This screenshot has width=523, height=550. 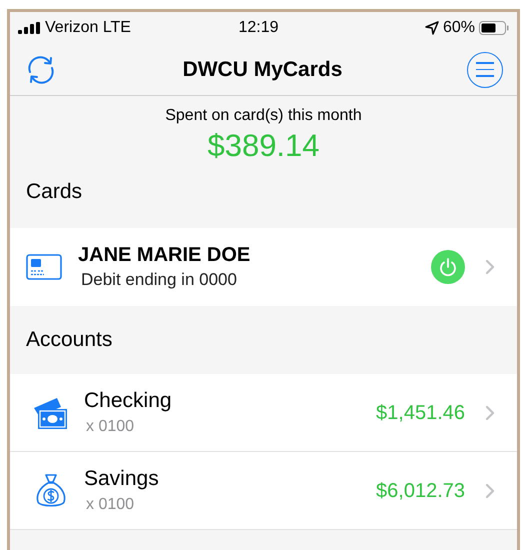 What do you see at coordinates (69, 340) in the screenshot?
I see `section-heading: Accounts` at bounding box center [69, 340].